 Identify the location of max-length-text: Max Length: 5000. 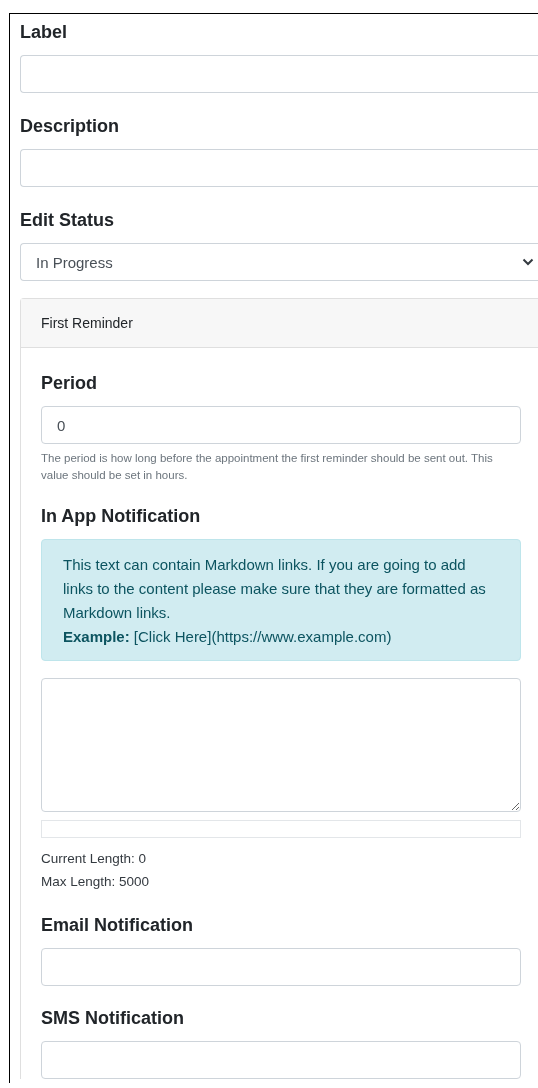
(95, 882).